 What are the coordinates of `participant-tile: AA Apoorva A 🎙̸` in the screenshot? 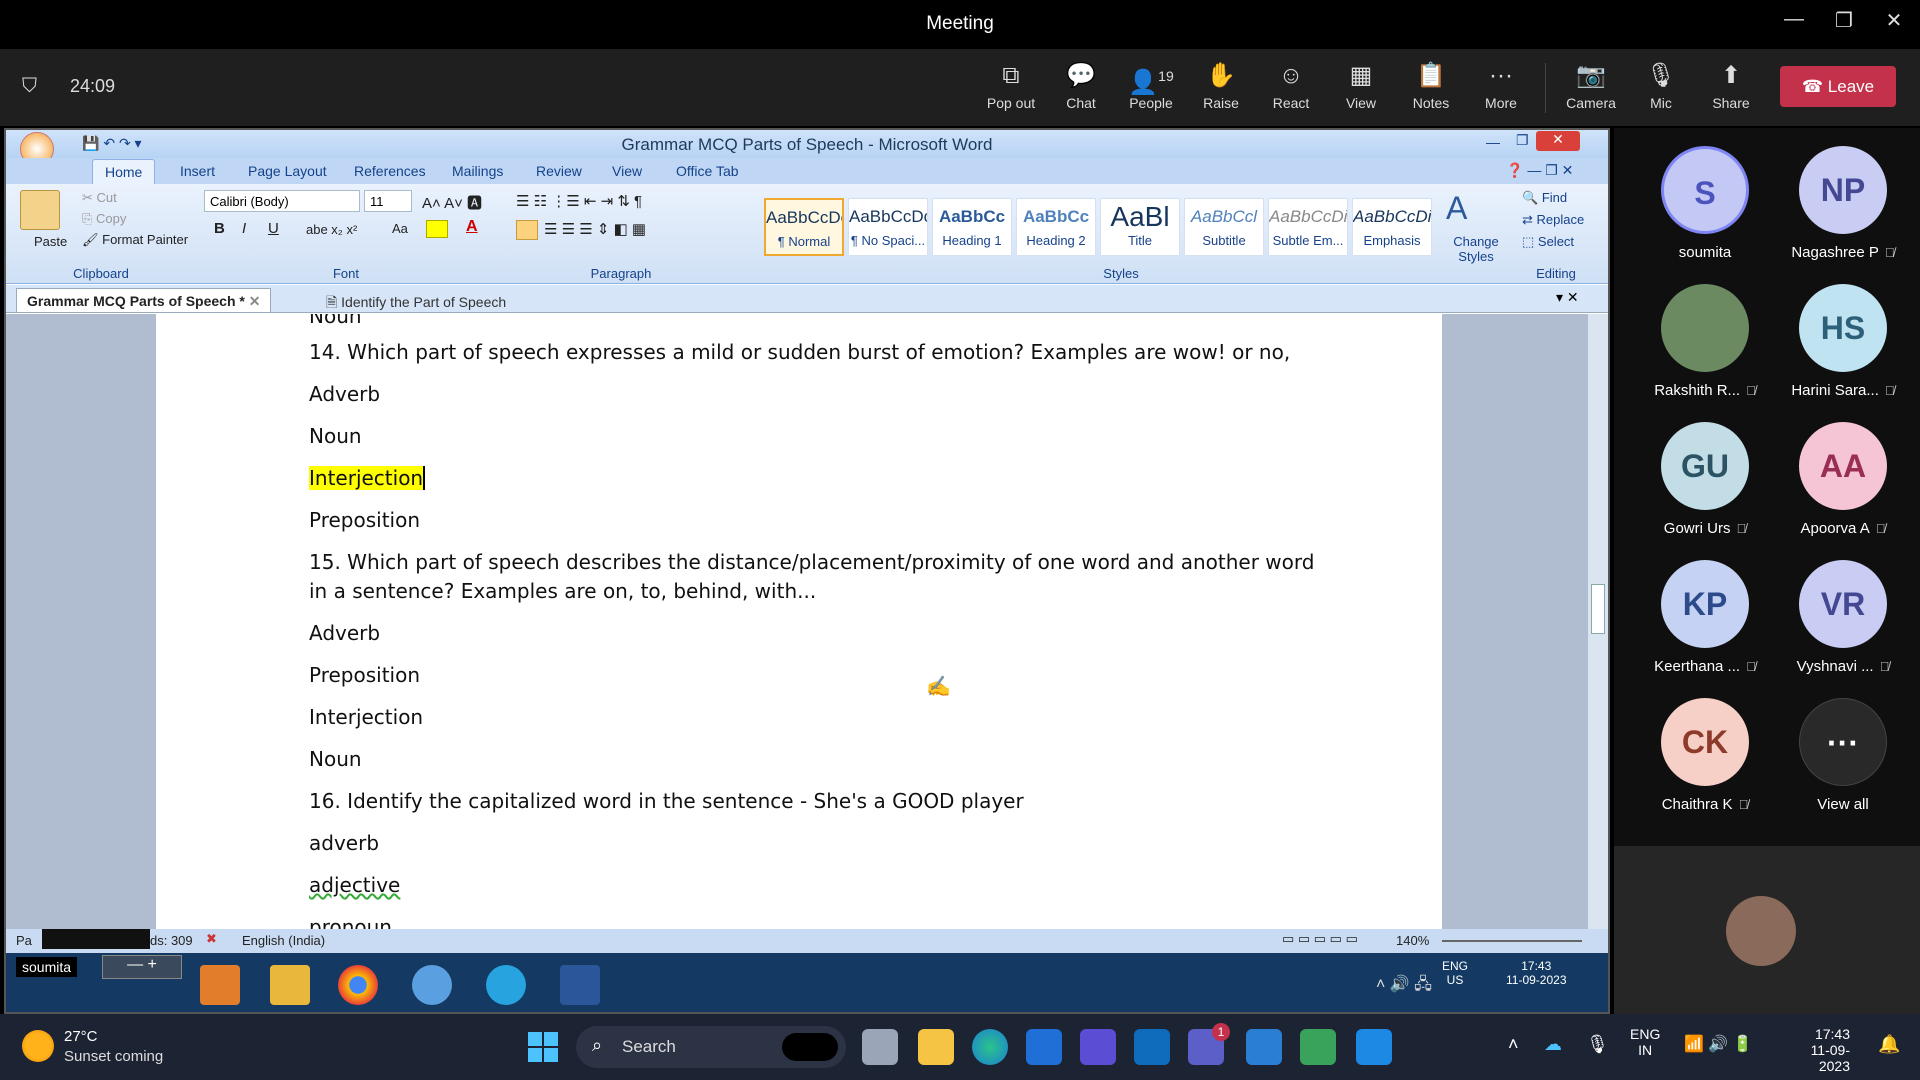 It's located at (1843, 479).